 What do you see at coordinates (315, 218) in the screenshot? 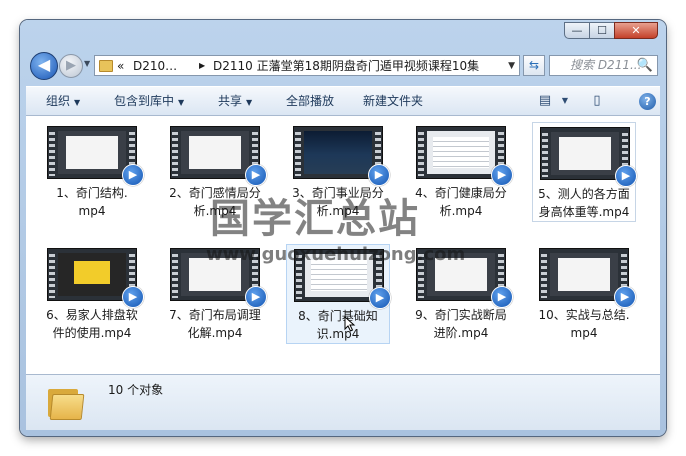
I see `watermark-text: 国学汇总站` at bounding box center [315, 218].